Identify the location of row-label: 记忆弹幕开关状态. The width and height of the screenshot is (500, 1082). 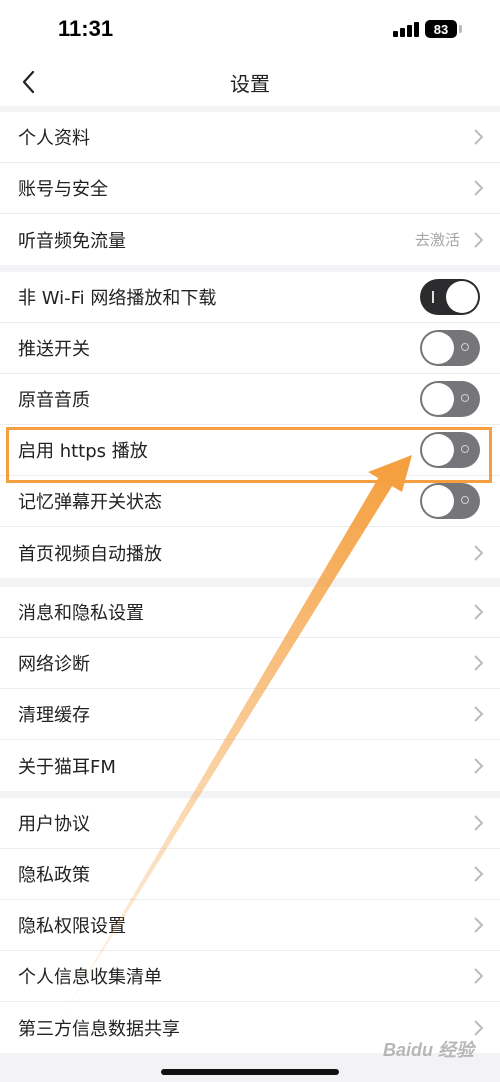
(90, 502).